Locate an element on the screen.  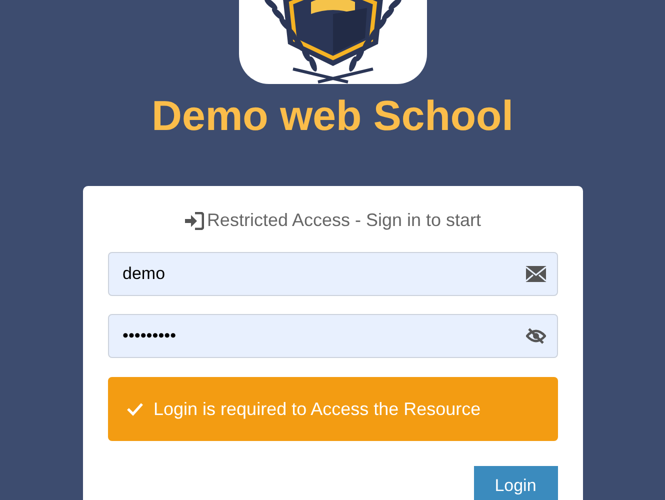
alert-message: Login is required to Access the Resource is located at coordinates (317, 409).